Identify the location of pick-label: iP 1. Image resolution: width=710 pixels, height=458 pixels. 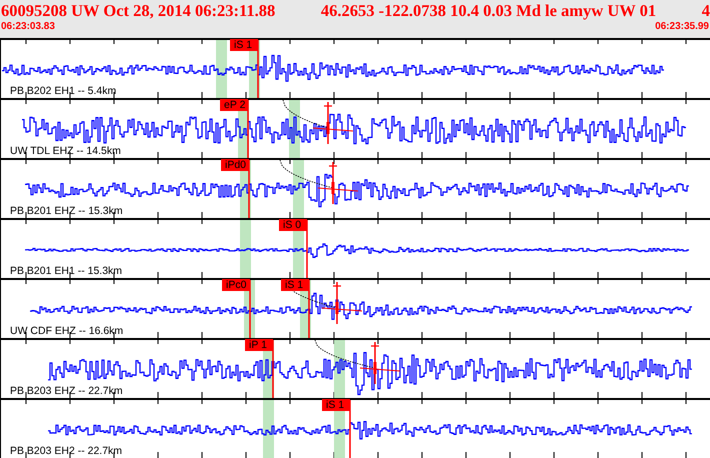
(259, 345).